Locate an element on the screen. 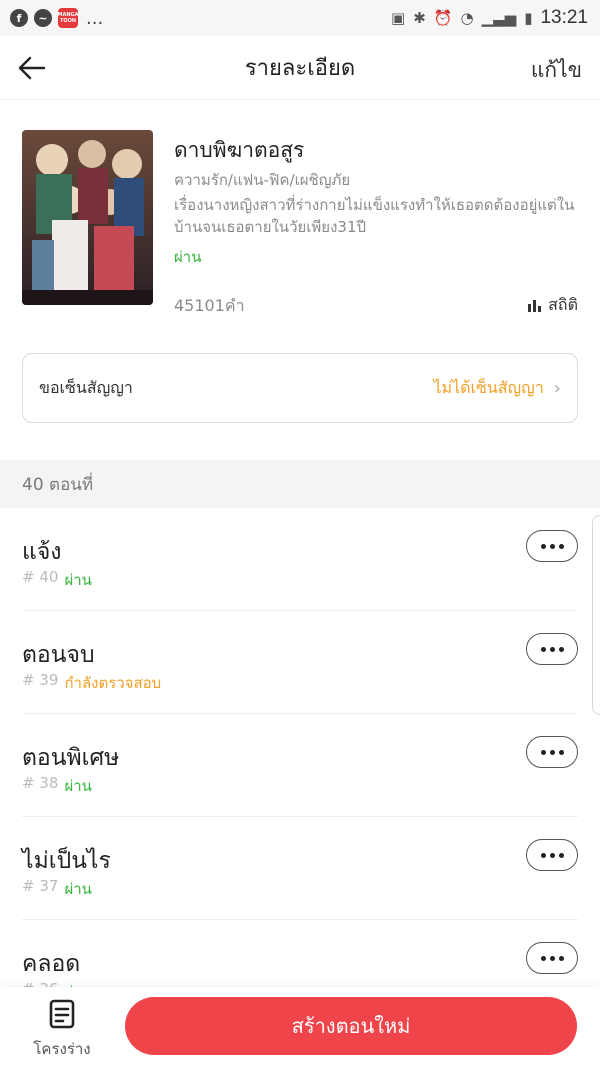 The width and height of the screenshot is (600, 1067). status-bar: f ~ MANGA TOON ... ▣ ✱ ⏰ ◔ ▁▃▅ ▮ 13:21 is located at coordinates (300, 18).